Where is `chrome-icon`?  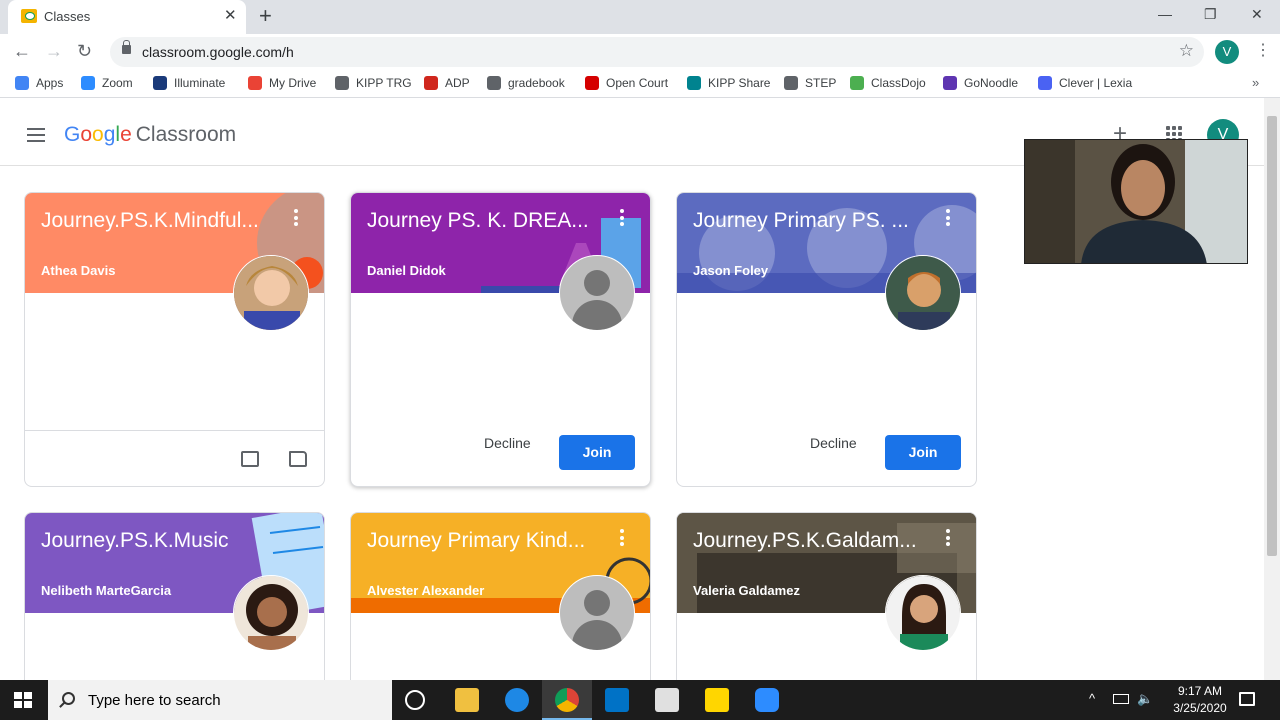
chrome-icon is located at coordinates (567, 700).